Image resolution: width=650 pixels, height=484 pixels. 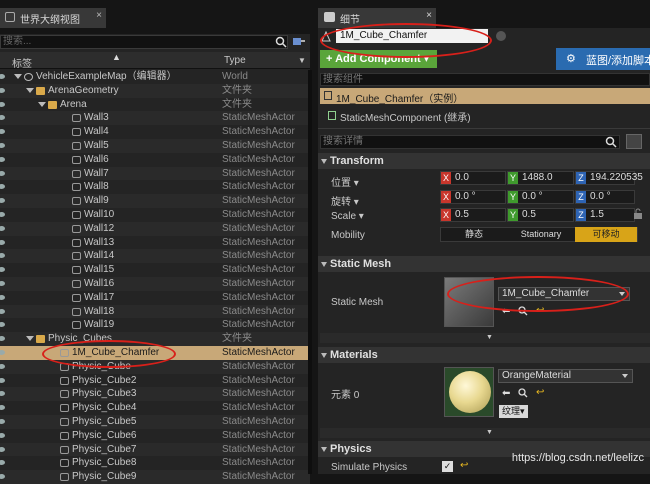 What do you see at coordinates (485, 338) in the screenshot?
I see `static-mesh-expand-bar: ▼` at bounding box center [485, 338].